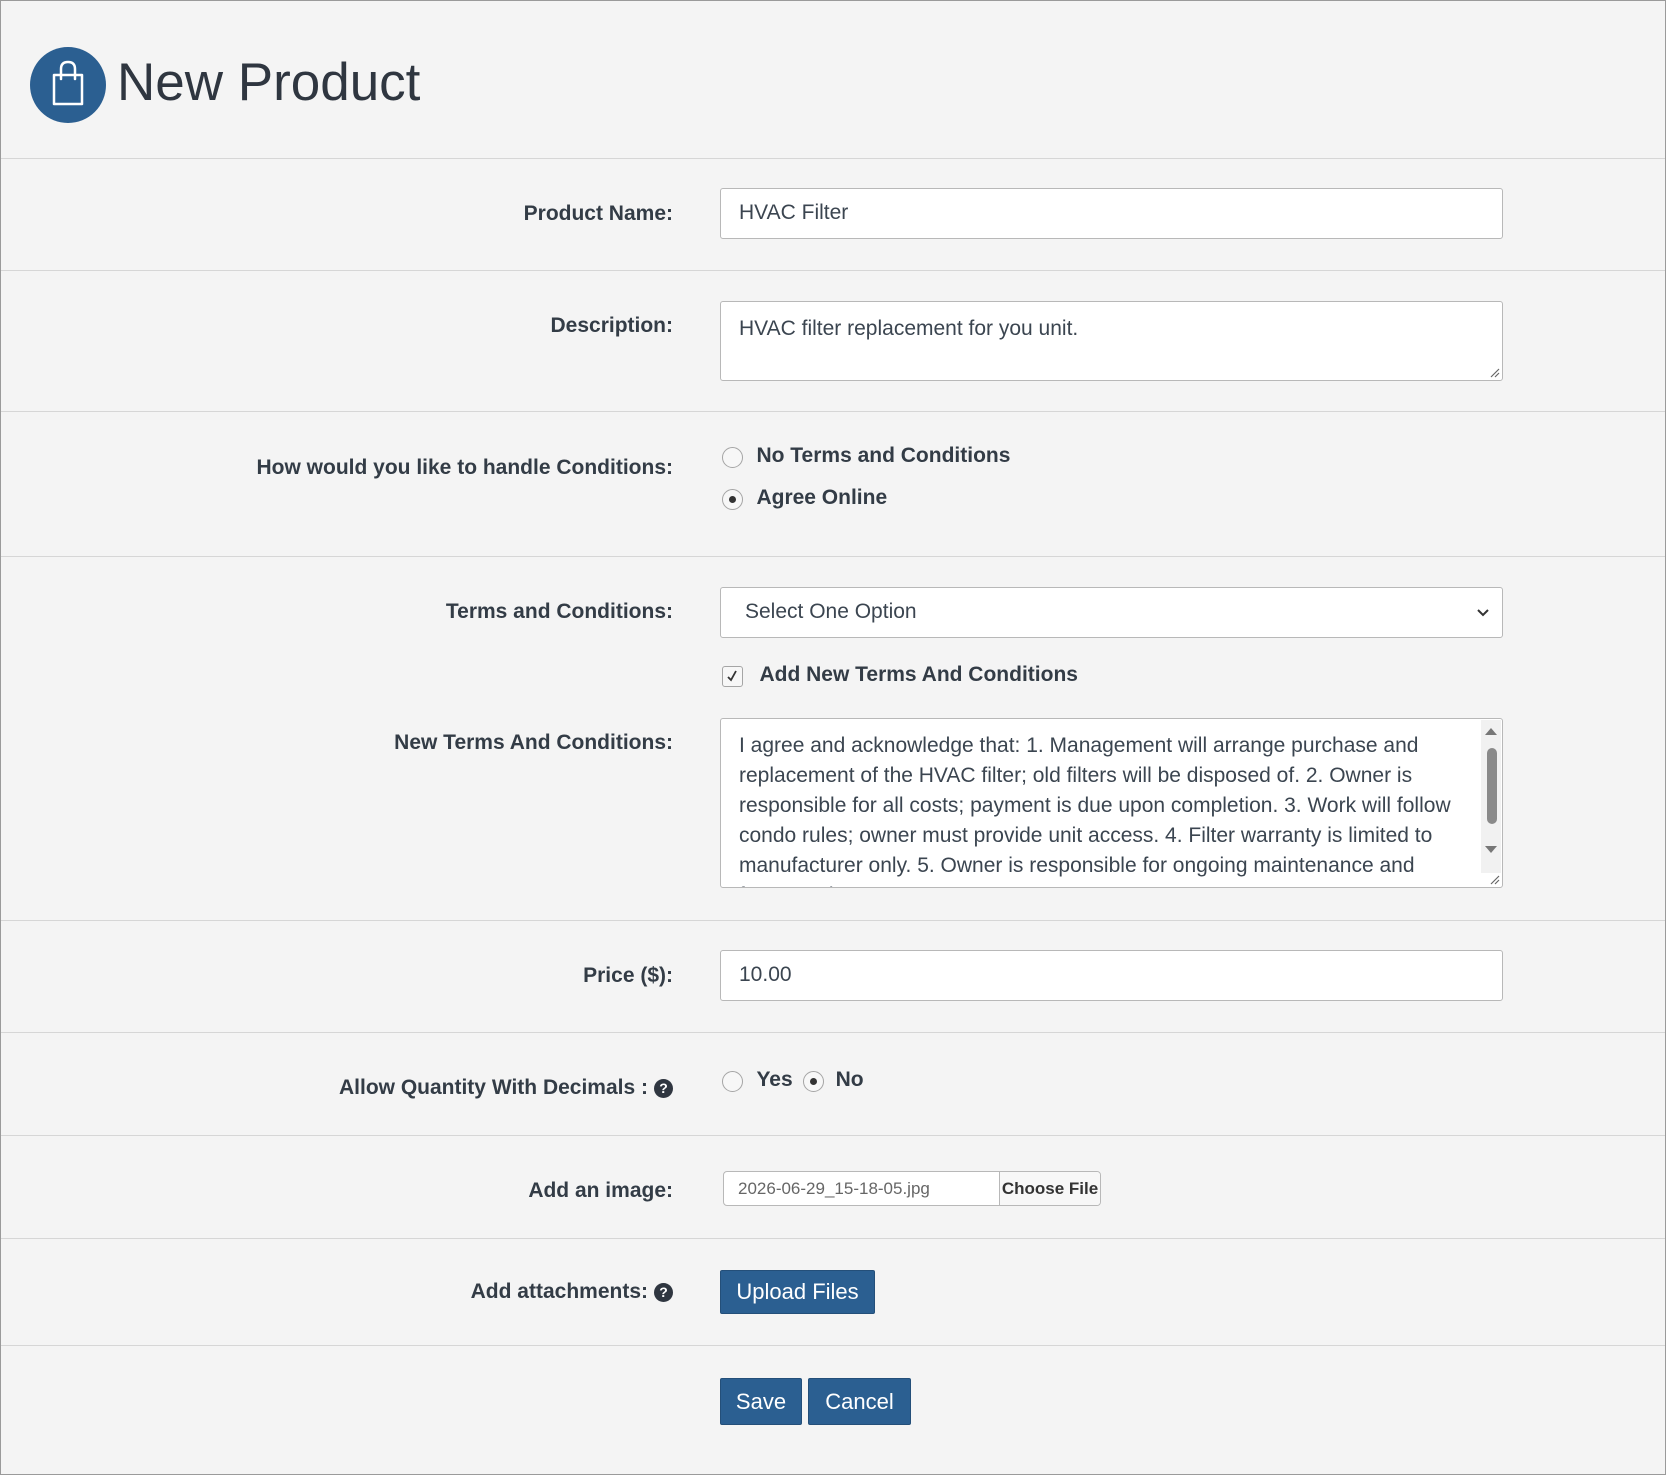 Image resolution: width=1666 pixels, height=1475 pixels. Describe the element at coordinates (1492, 786) in the screenshot. I see `scrollbar-thumb` at that location.